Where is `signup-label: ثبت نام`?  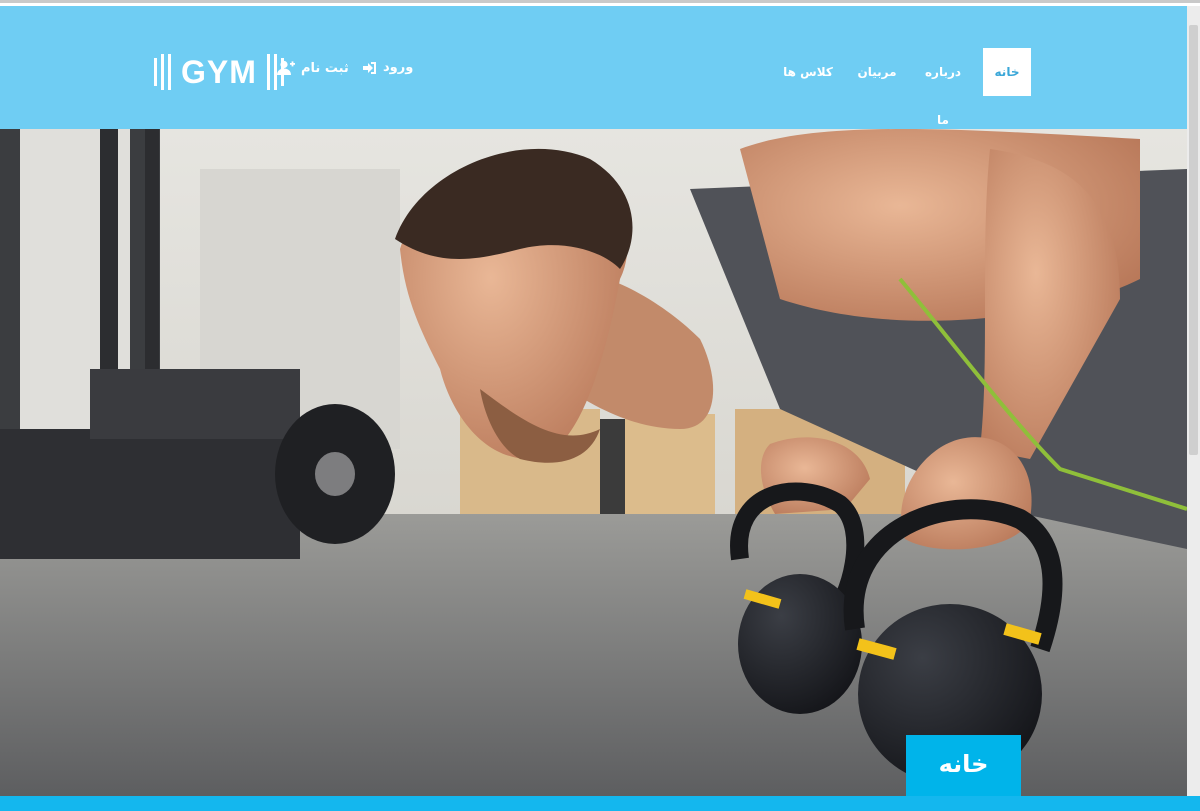
signup-label: ثبت نام is located at coordinates (325, 68).